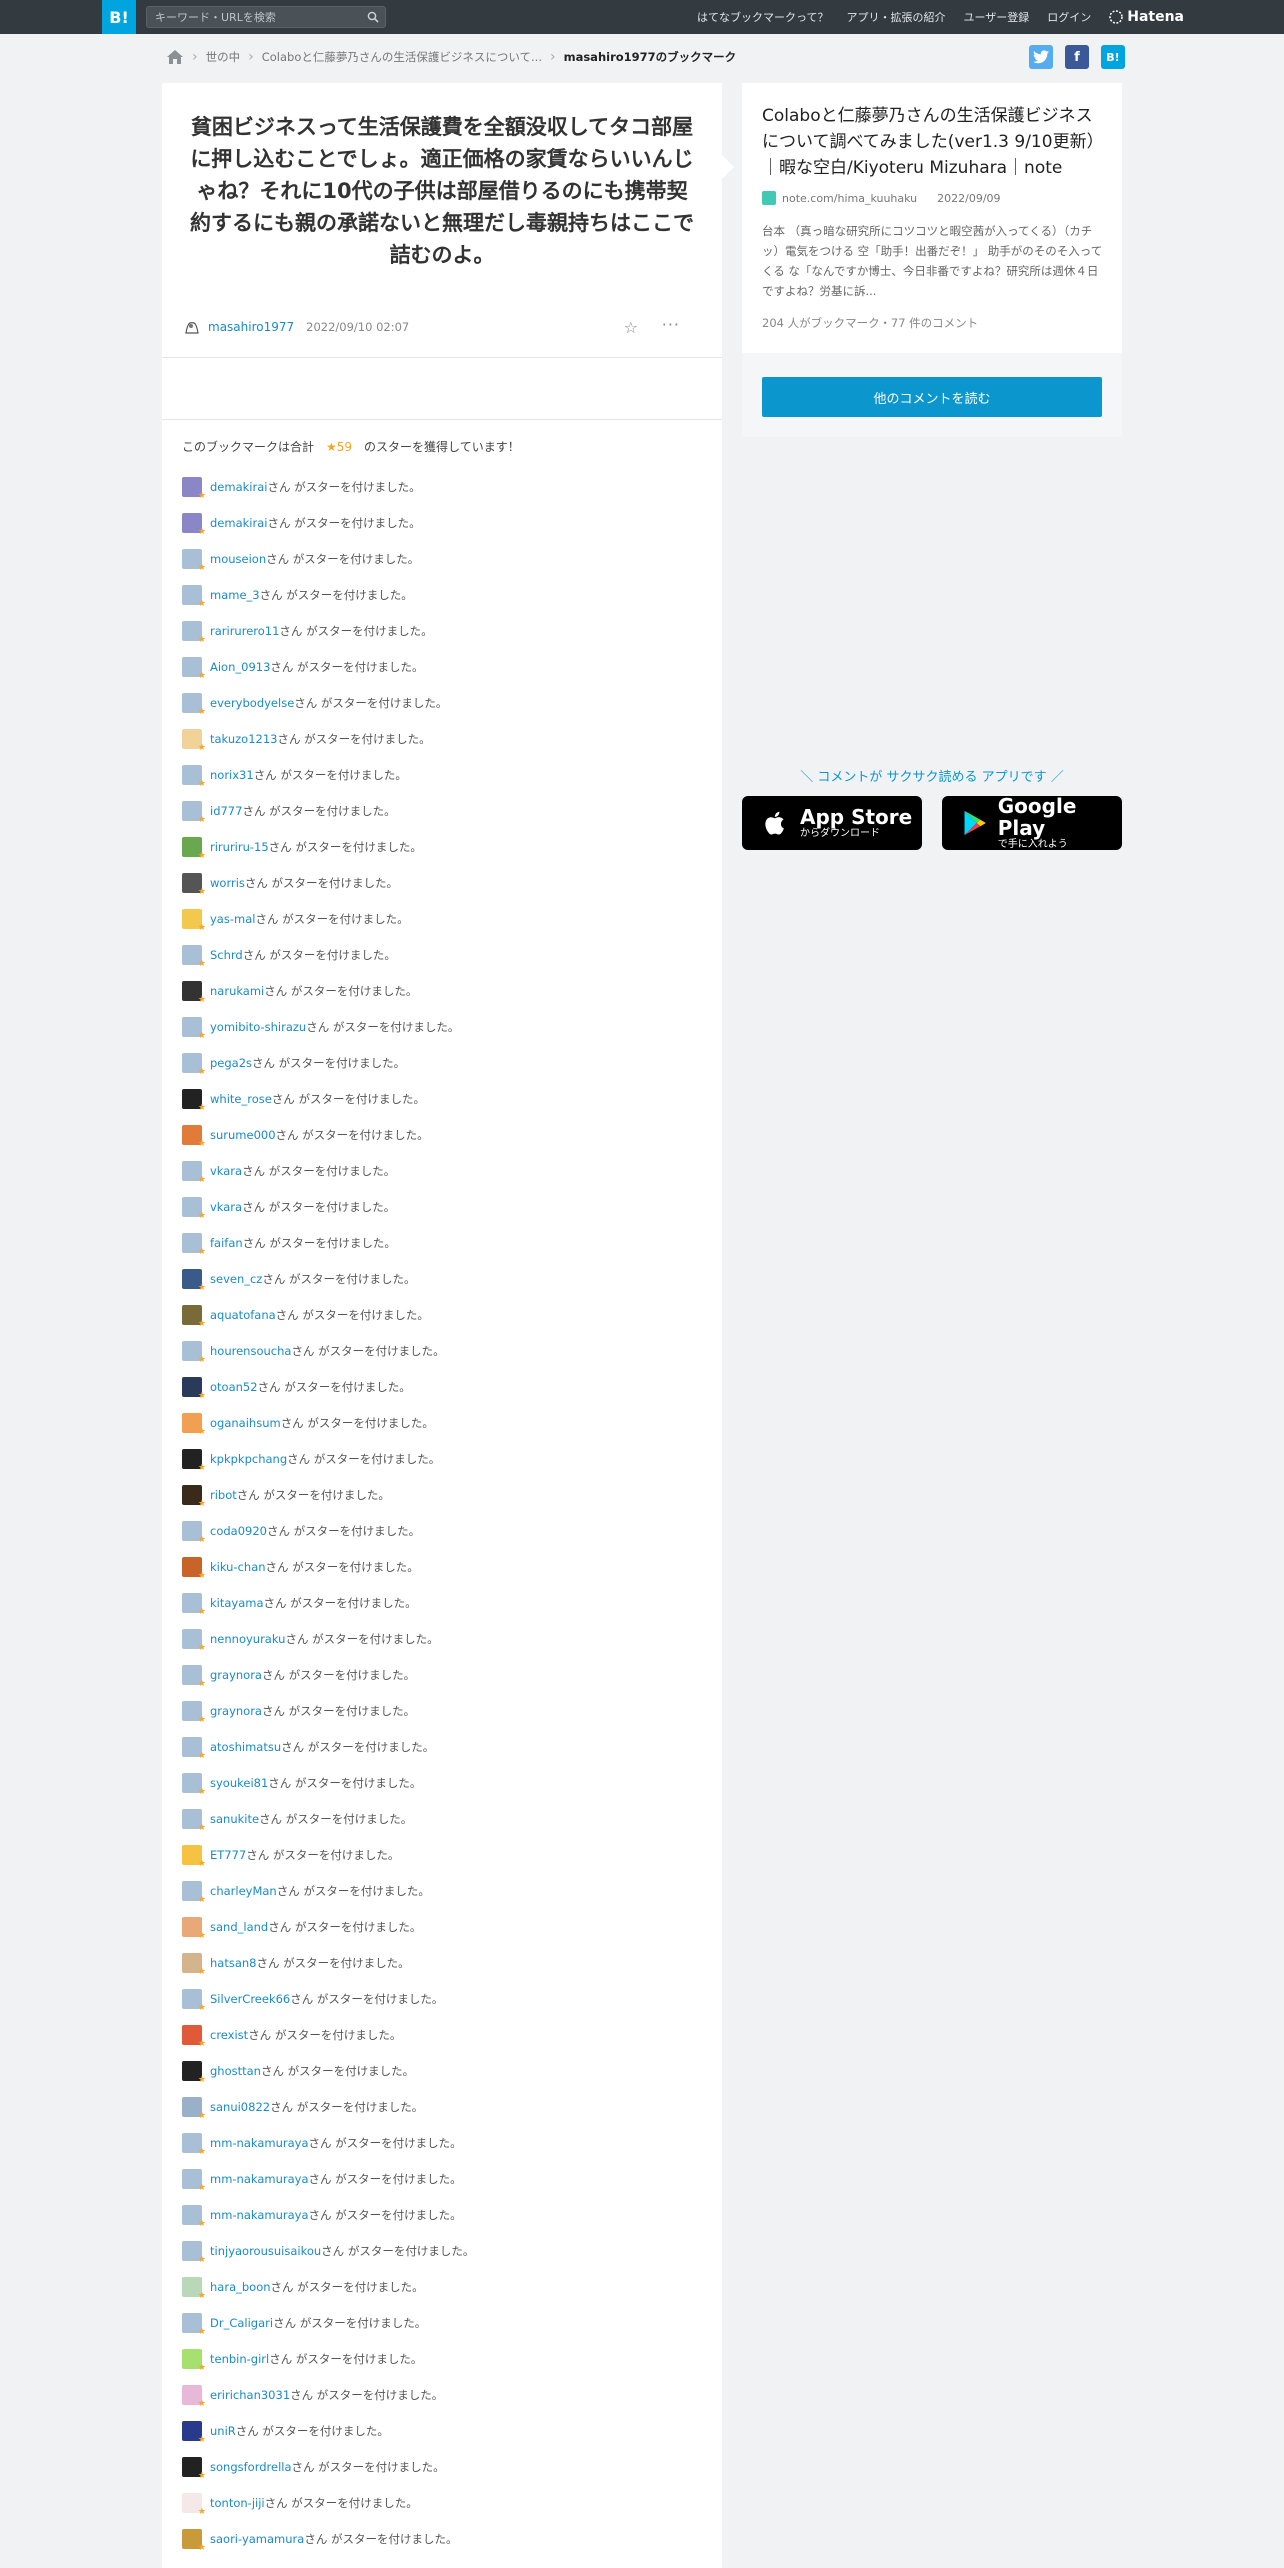  I want to click on nav-register: ユーザー登録, so click(996, 17).